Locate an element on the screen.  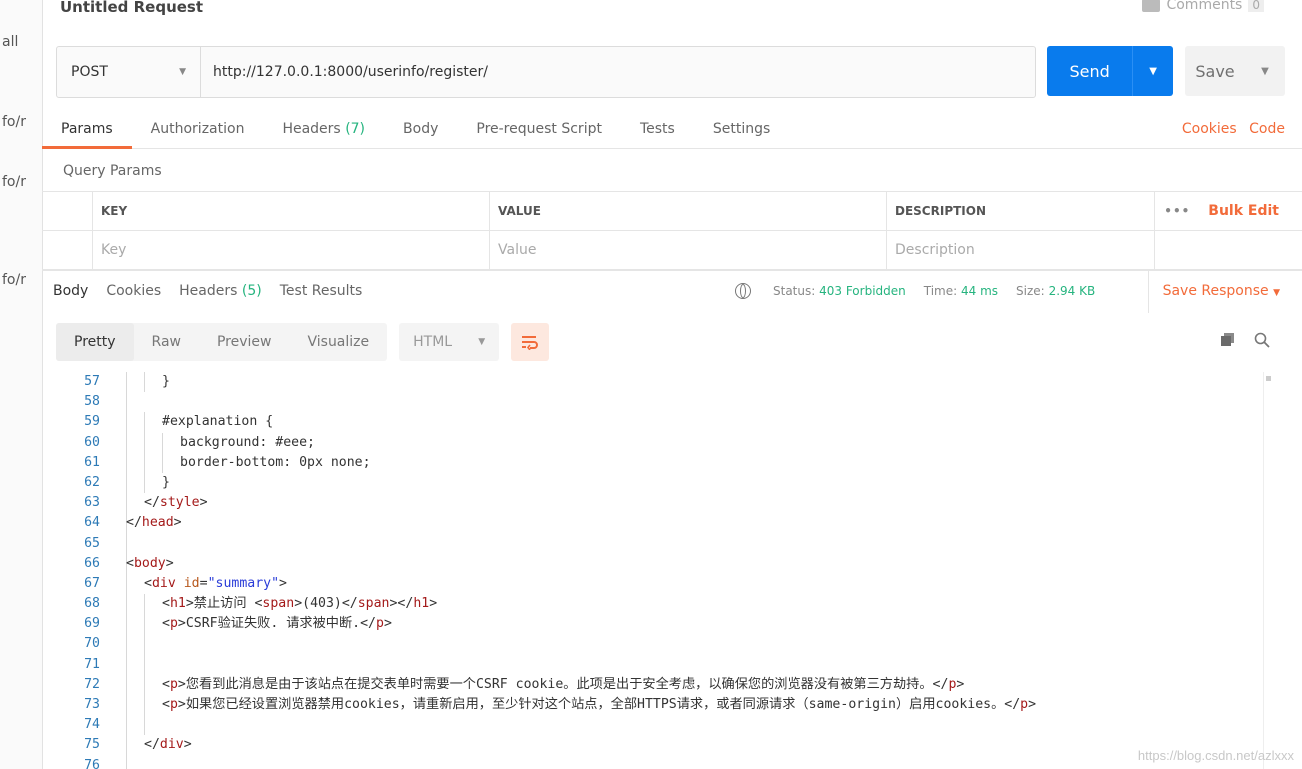
tab-tests: Tests is located at coordinates (657, 129).